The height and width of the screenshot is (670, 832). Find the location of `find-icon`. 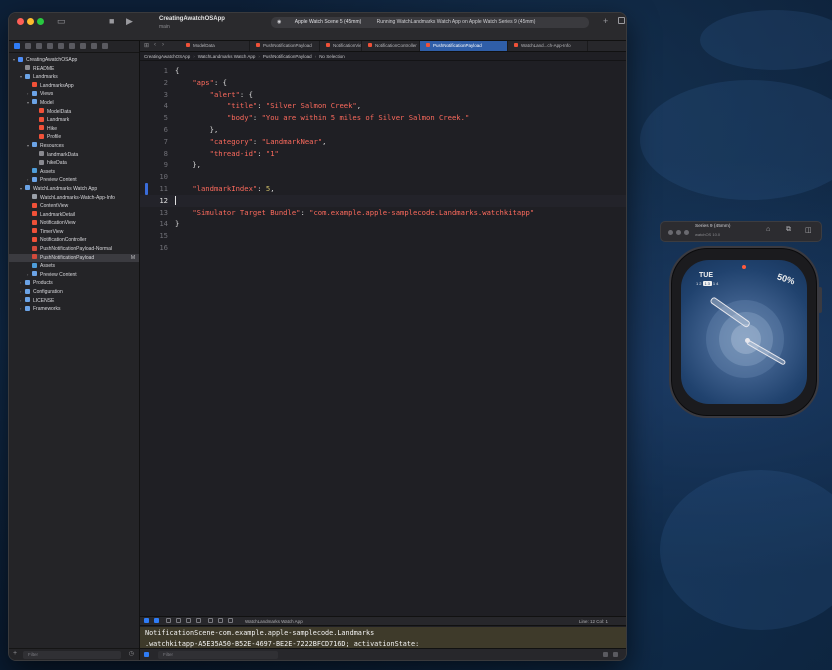

find-icon is located at coordinates (50, 46).